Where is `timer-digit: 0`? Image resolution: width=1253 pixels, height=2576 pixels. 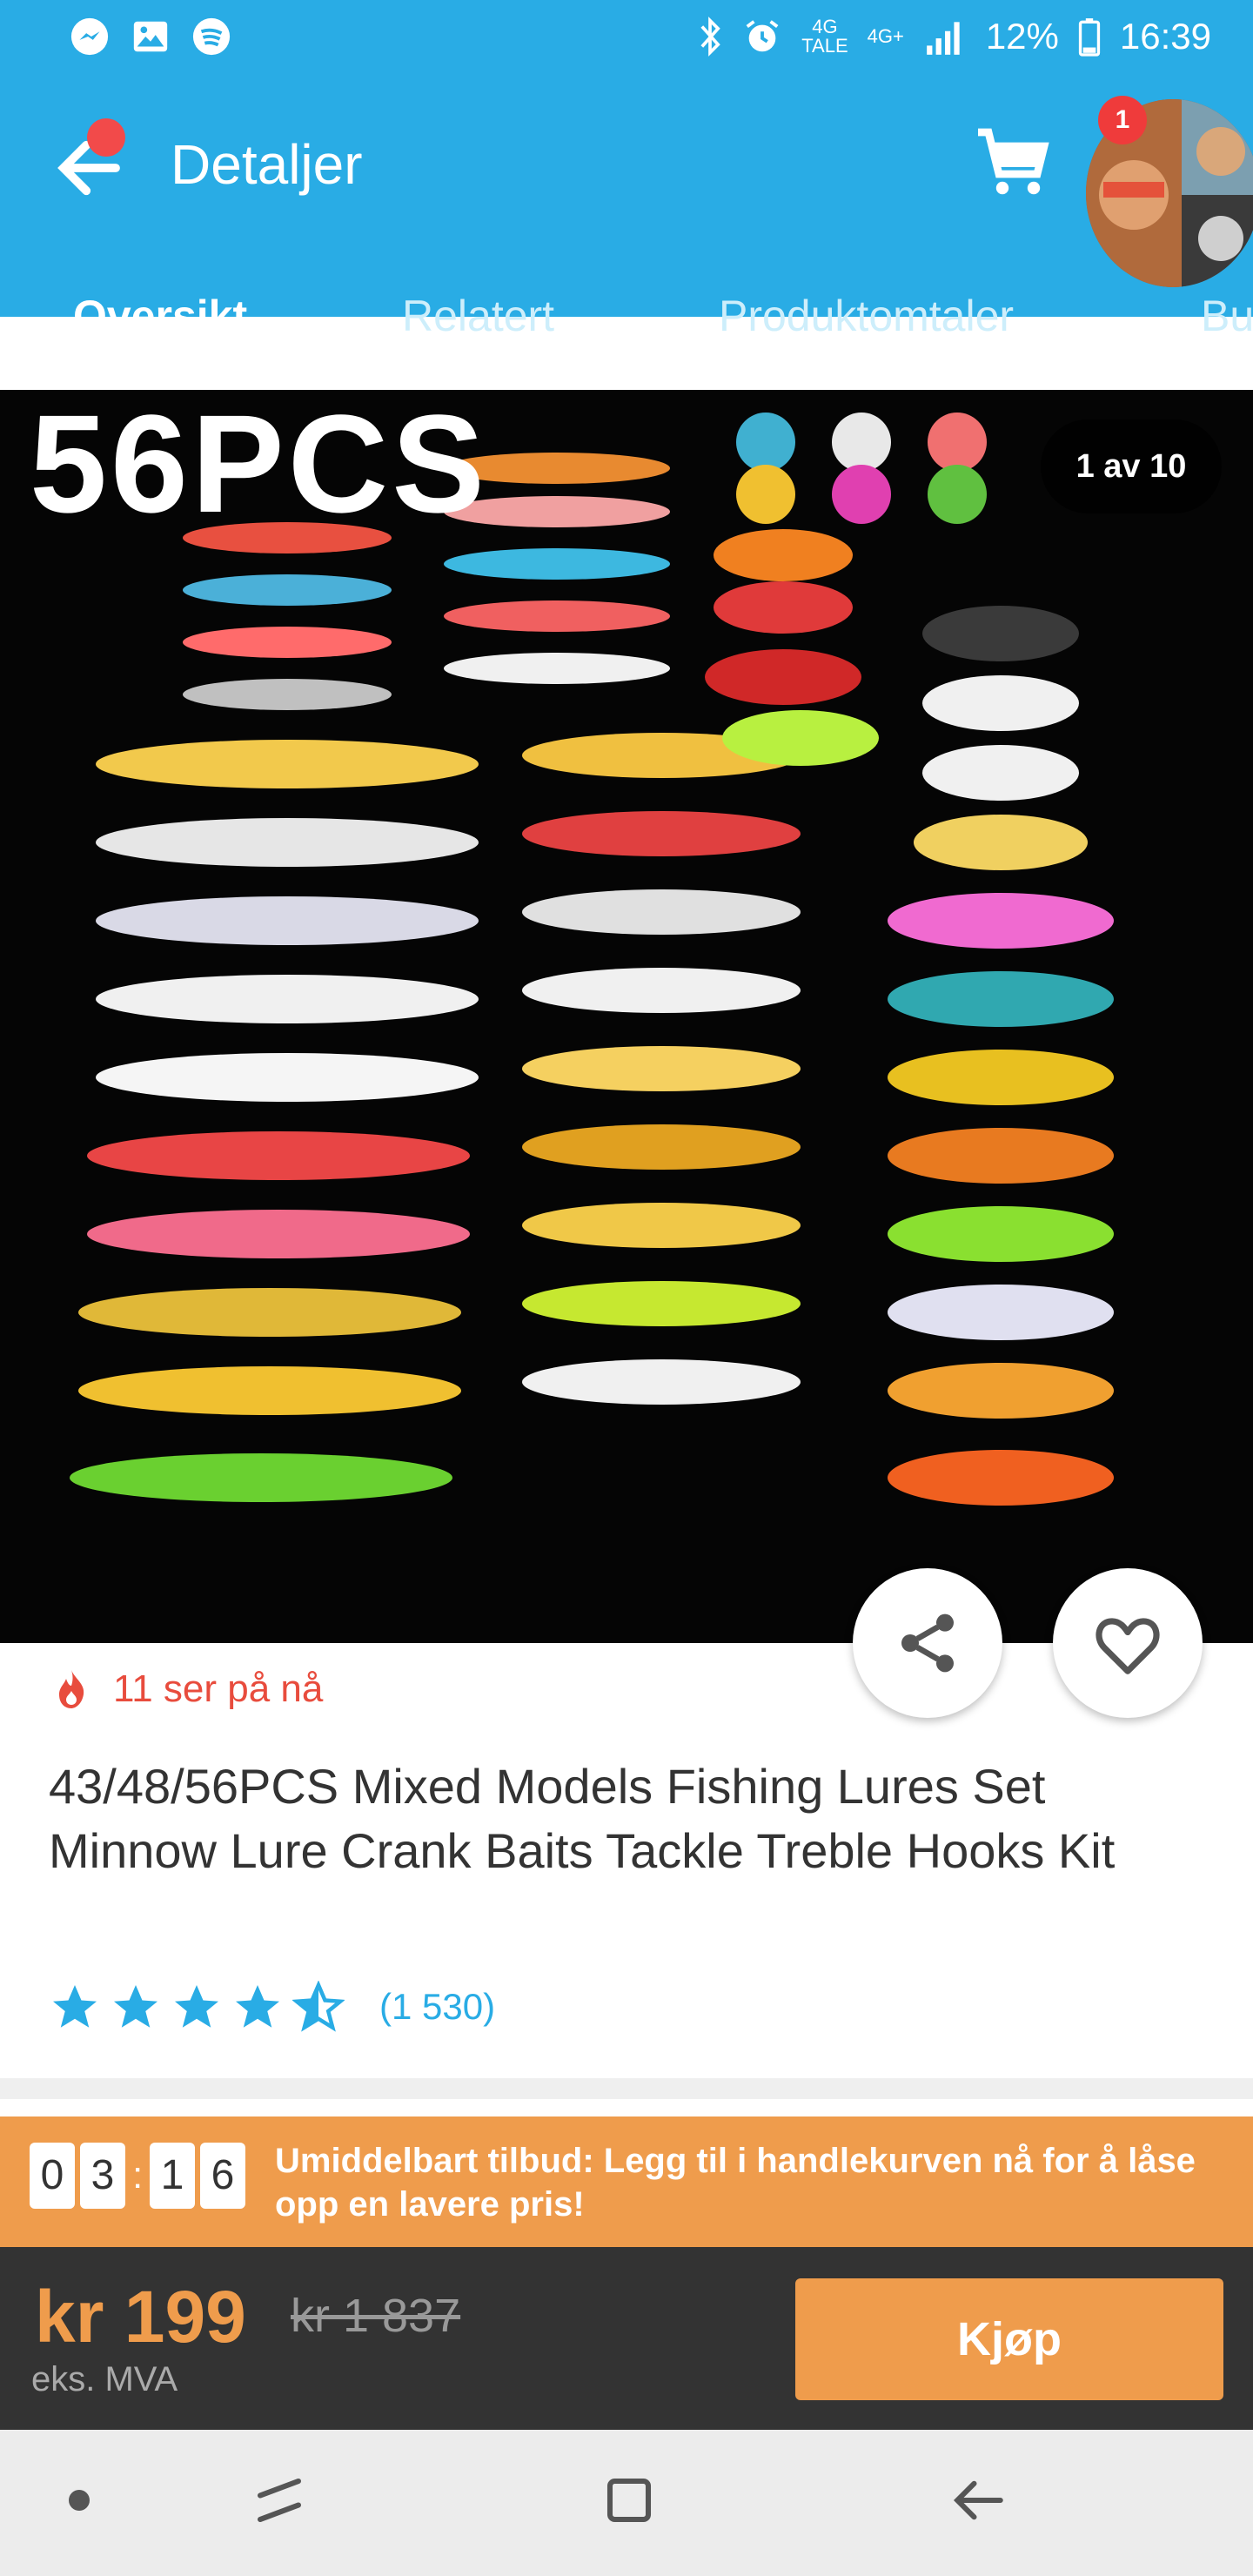
timer-digit: 0 is located at coordinates (53, 2176).